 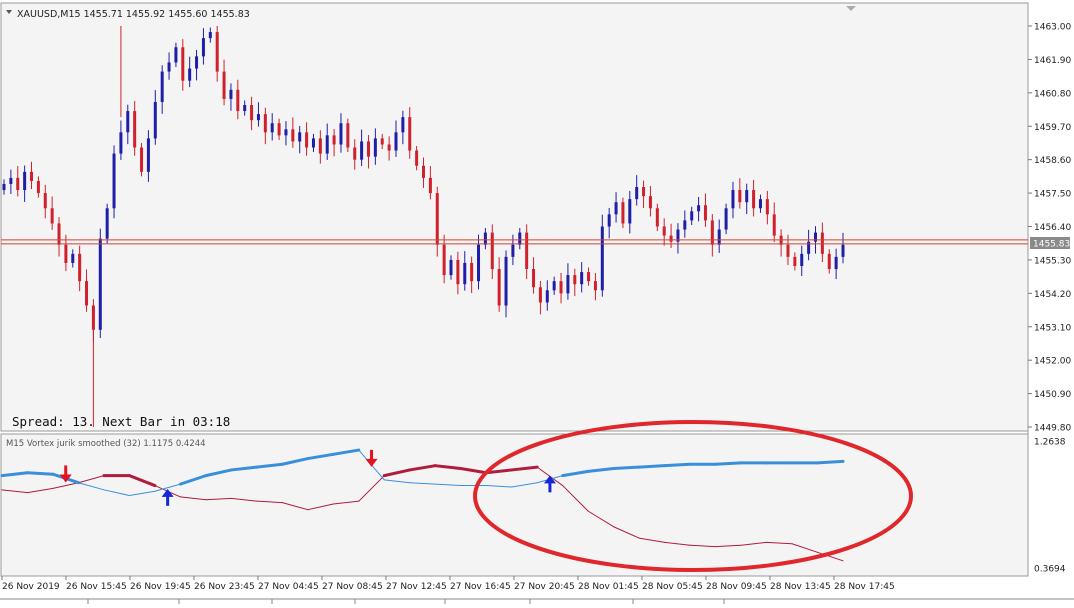 What do you see at coordinates (864, 587) in the screenshot?
I see `time-tick-label: 28 Nov 17:45` at bounding box center [864, 587].